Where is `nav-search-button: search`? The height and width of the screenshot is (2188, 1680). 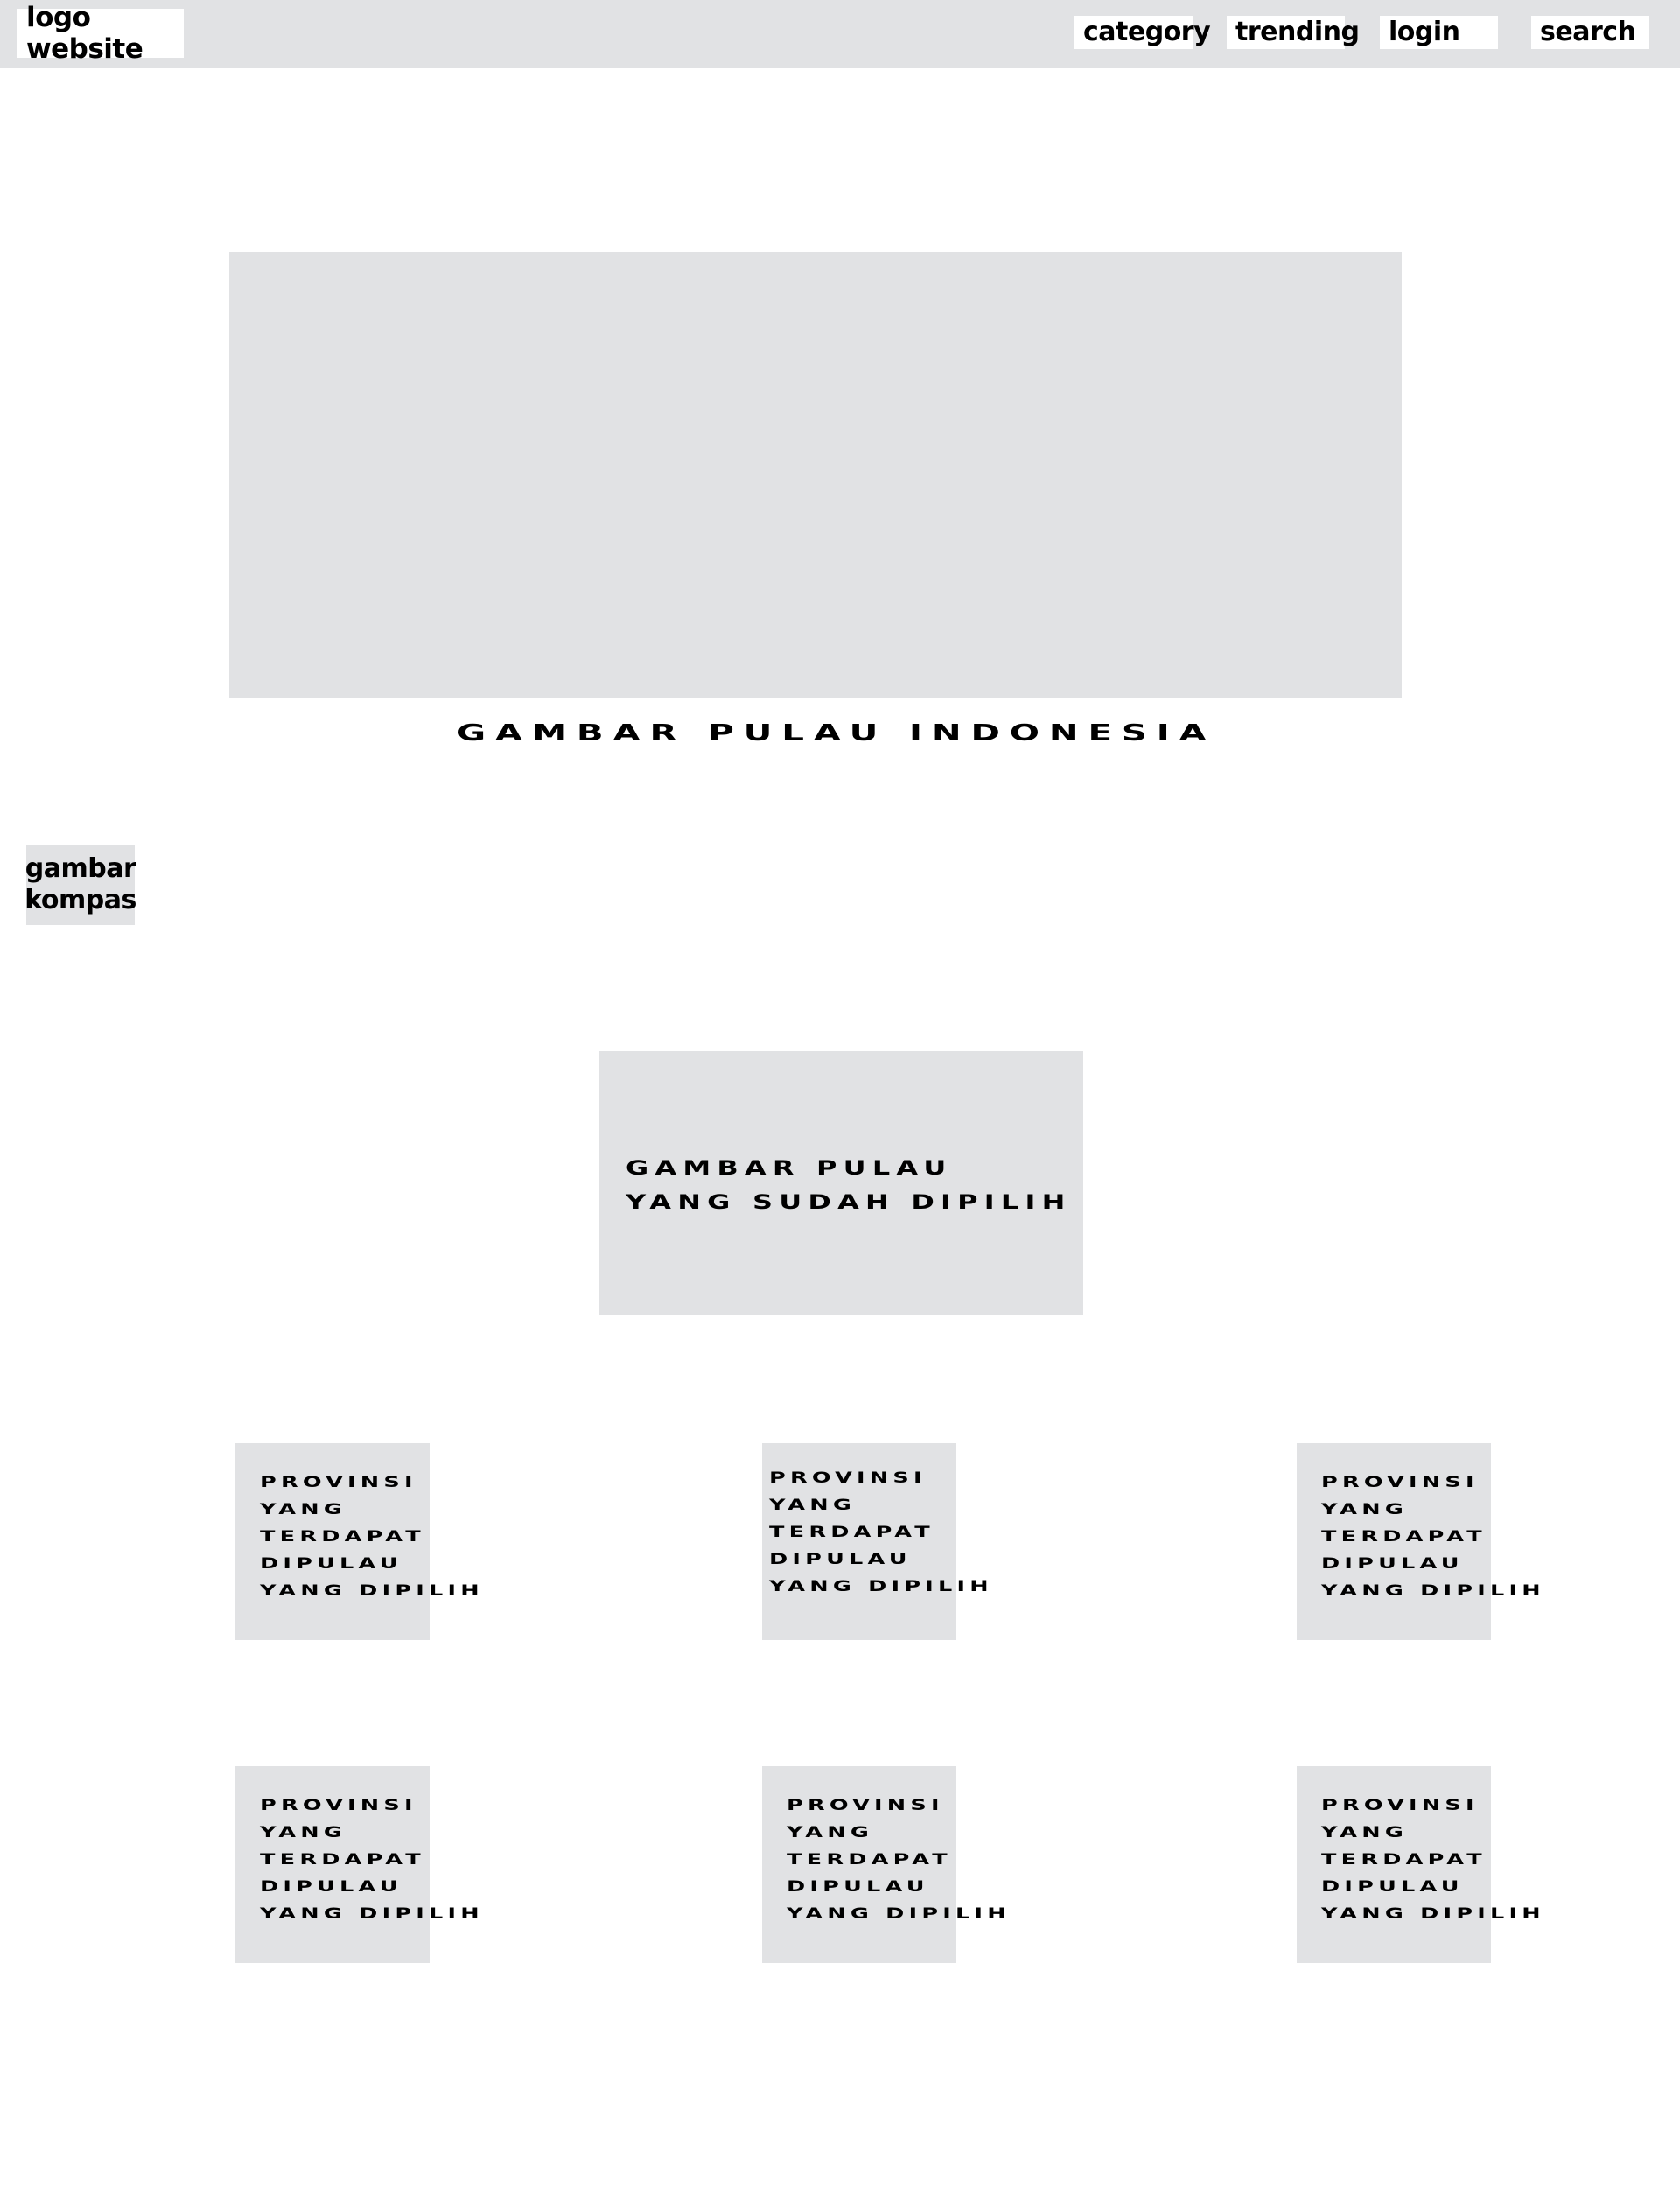 nav-search-button: search is located at coordinates (1590, 32).